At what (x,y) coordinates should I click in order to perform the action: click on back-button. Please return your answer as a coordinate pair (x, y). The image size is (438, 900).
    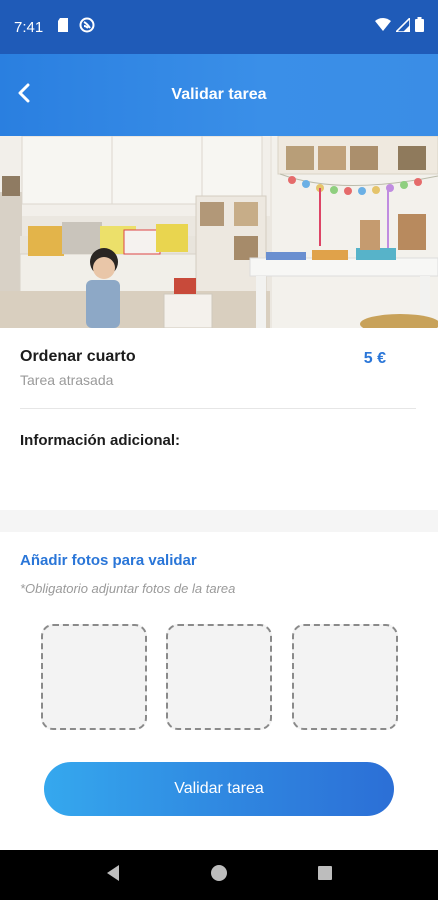
    Looking at the image, I should click on (24, 95).